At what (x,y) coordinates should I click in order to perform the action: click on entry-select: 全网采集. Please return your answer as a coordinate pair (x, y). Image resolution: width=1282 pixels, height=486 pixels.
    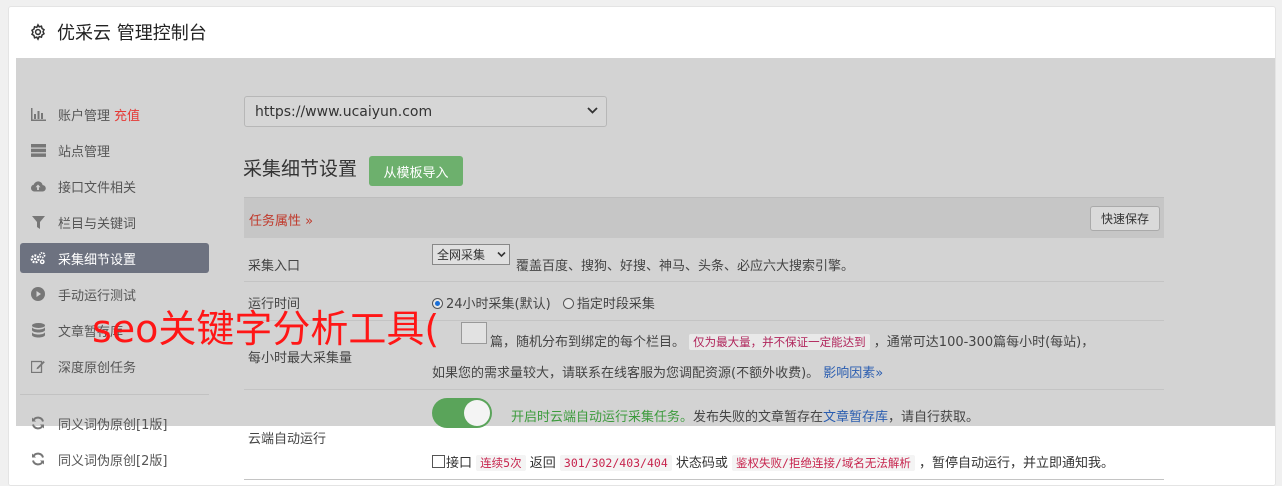
    Looking at the image, I should click on (471, 254).